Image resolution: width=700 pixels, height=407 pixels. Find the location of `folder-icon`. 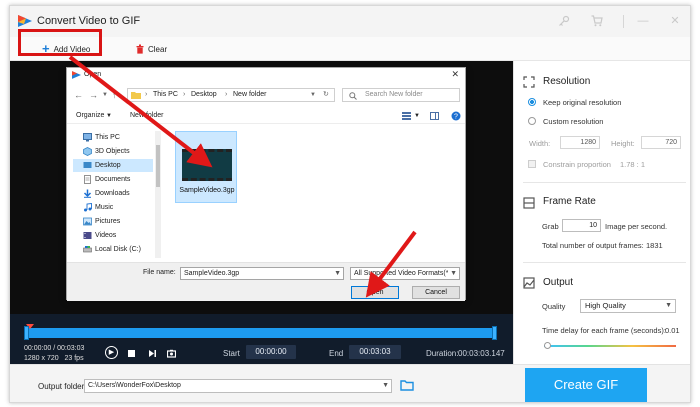

folder-icon is located at coordinates (407, 385).